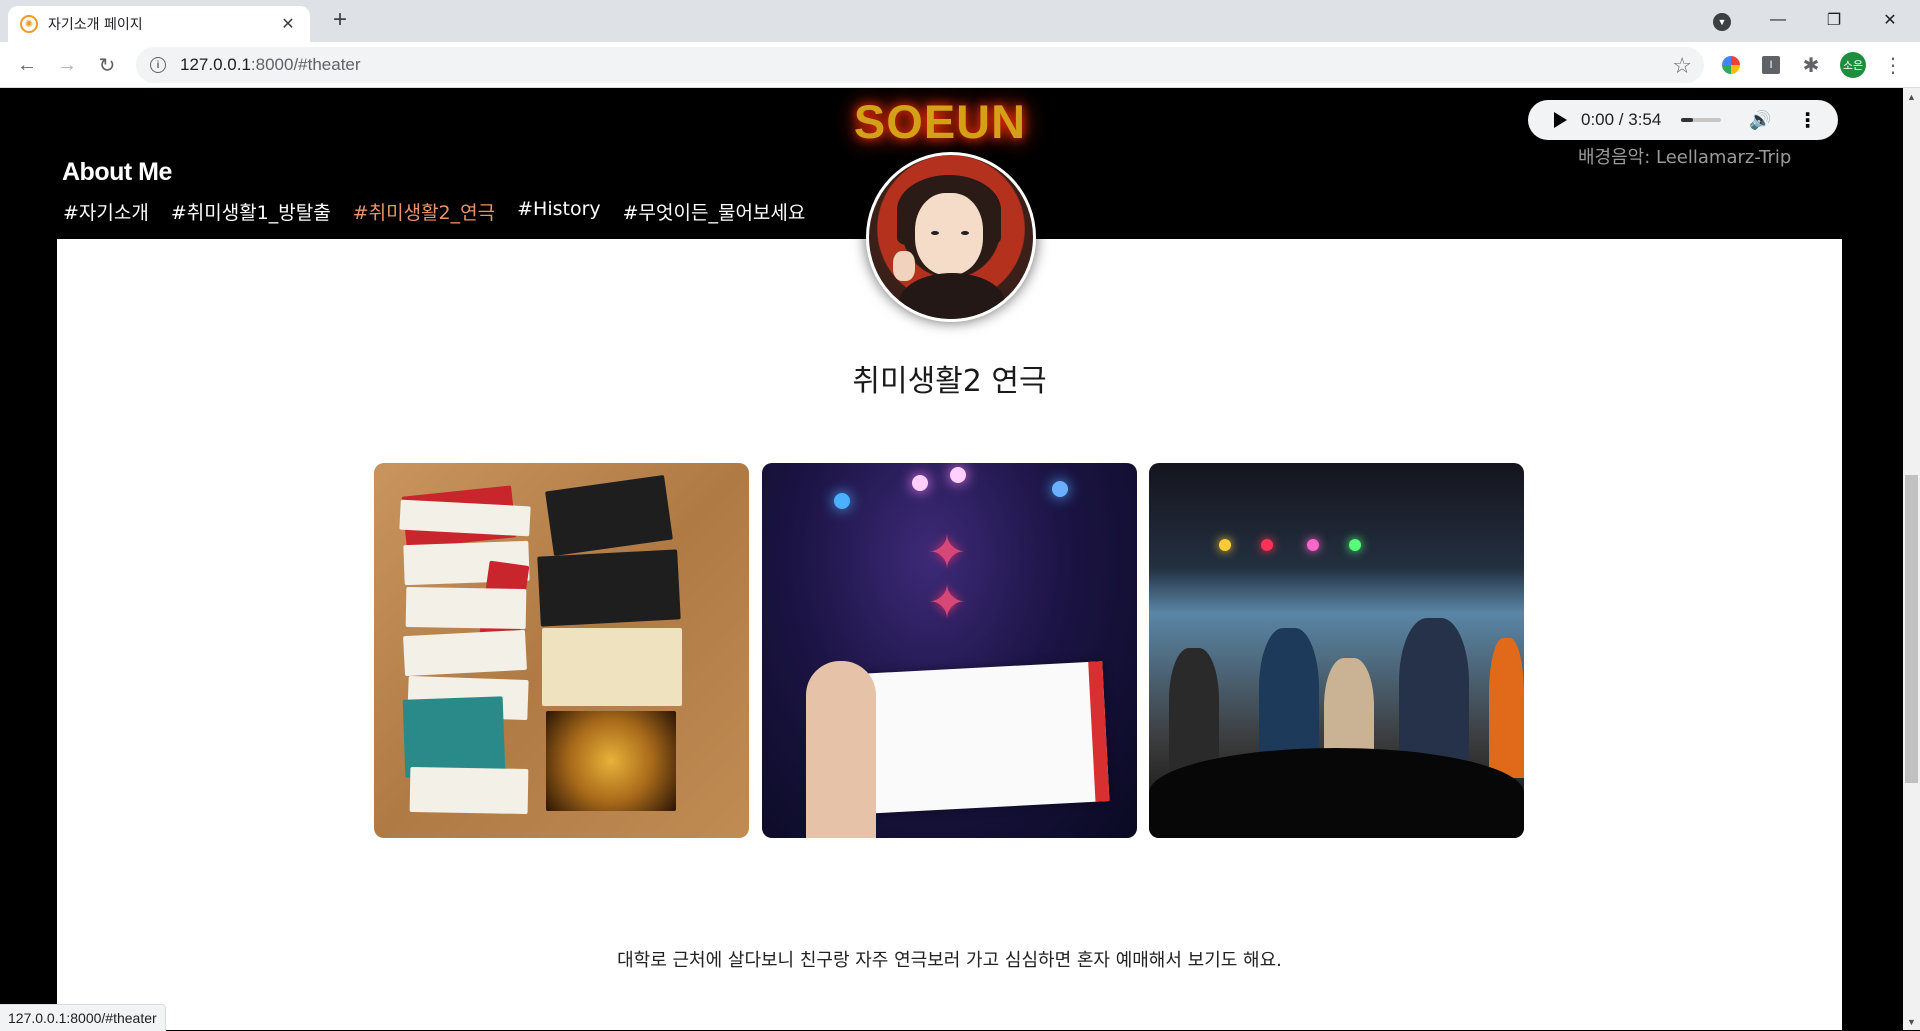  What do you see at coordinates (1701, 120) in the screenshot?
I see `audio-progress-slider` at bounding box center [1701, 120].